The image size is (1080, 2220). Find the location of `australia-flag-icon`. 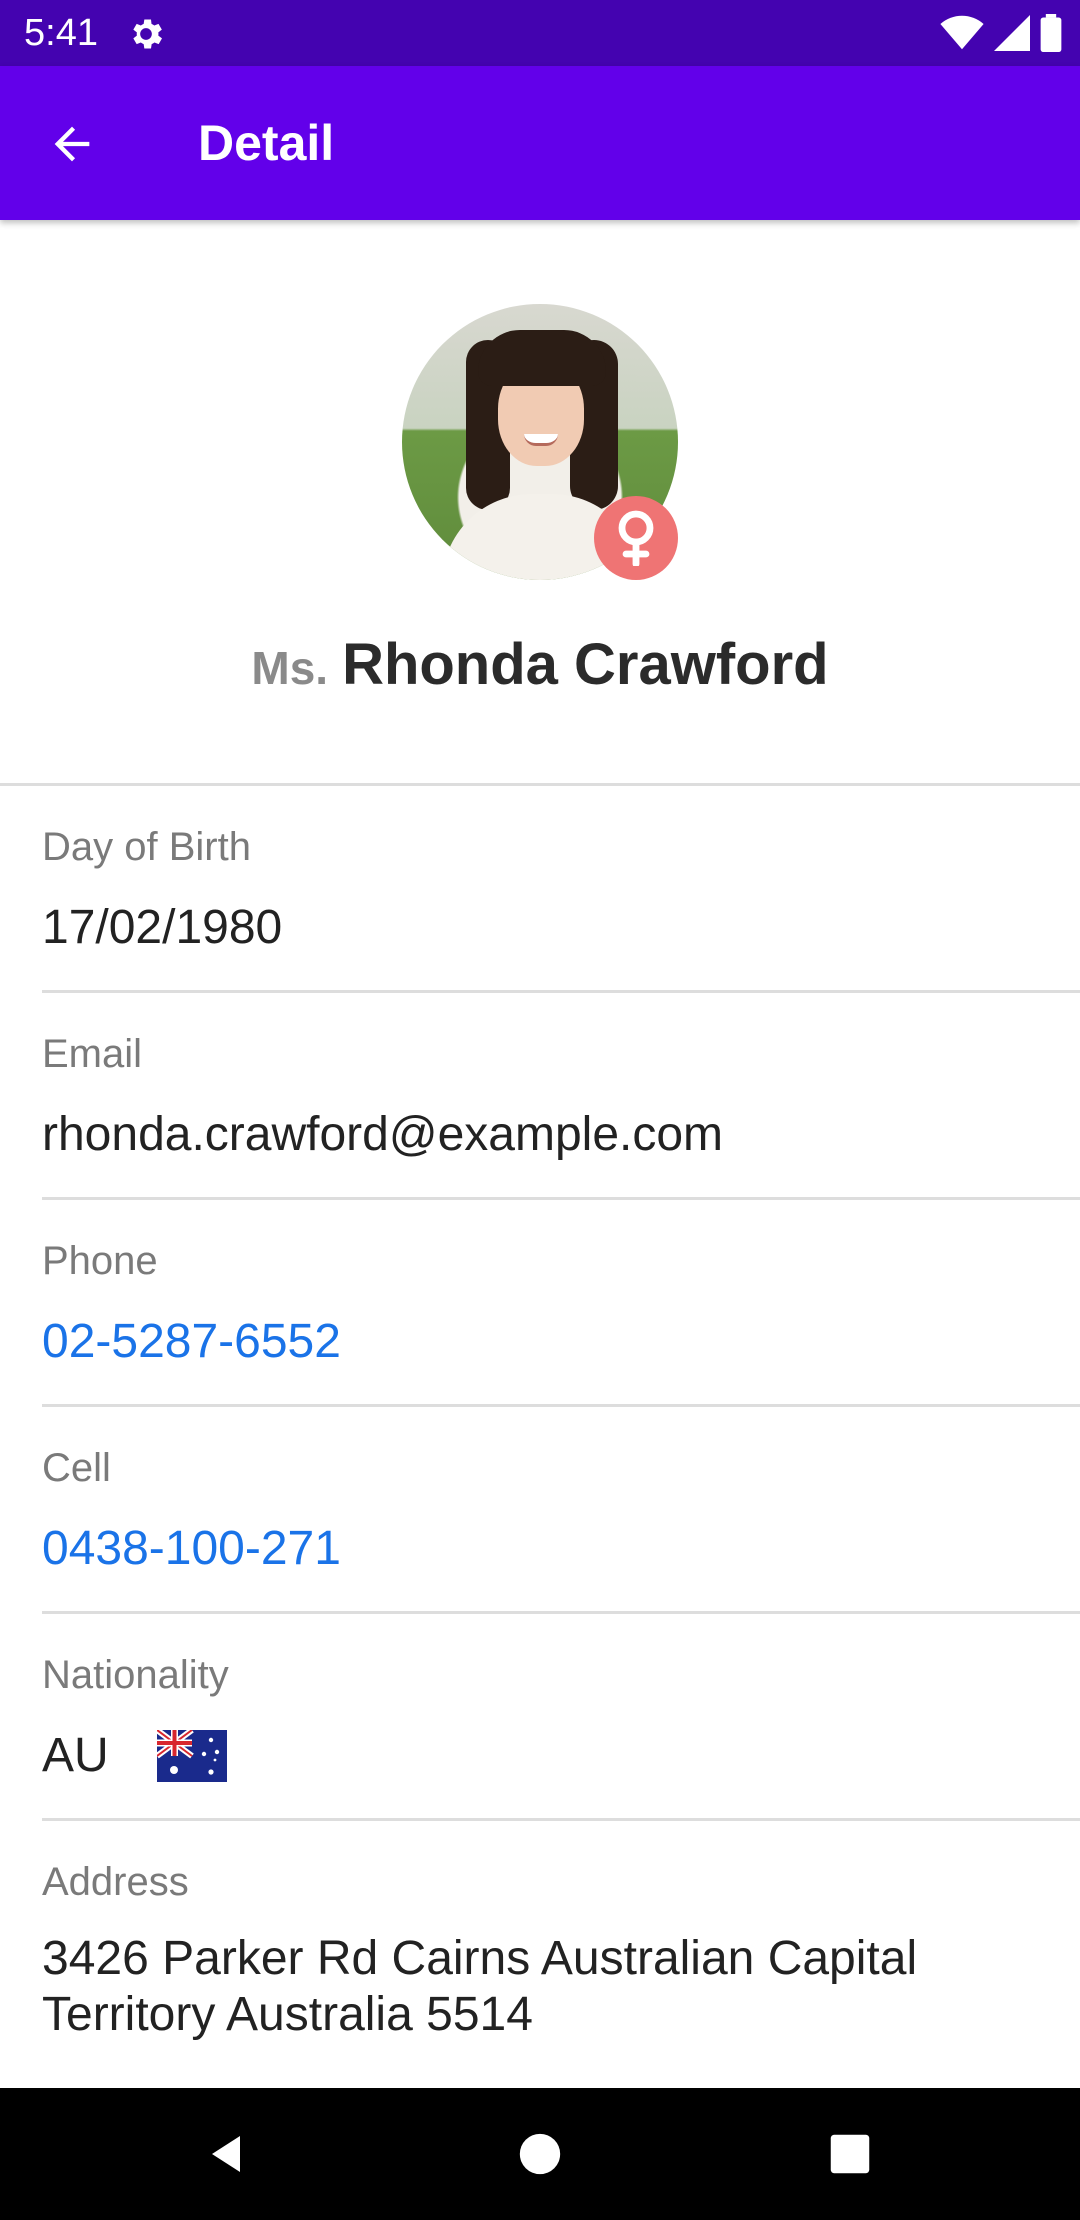

australia-flag-icon is located at coordinates (191, 1756).